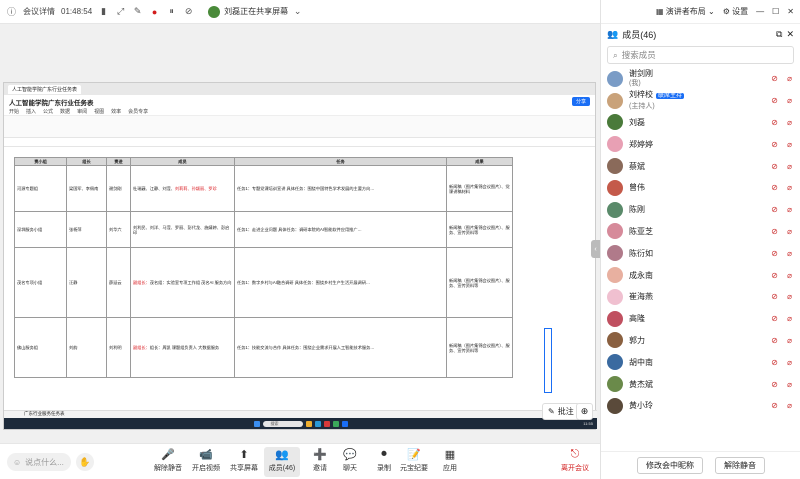  I want to click on member-row: 崔海燕 ⊘ ⌀, so click(700, 297).